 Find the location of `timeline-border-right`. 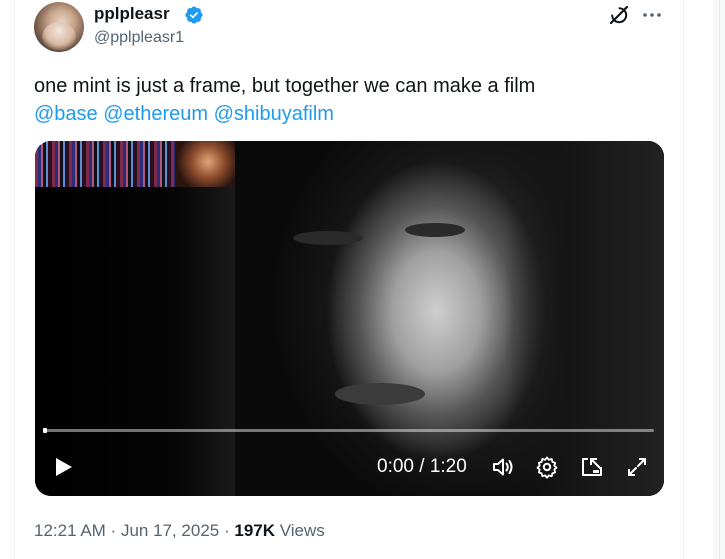

timeline-border-right is located at coordinates (683, 279).